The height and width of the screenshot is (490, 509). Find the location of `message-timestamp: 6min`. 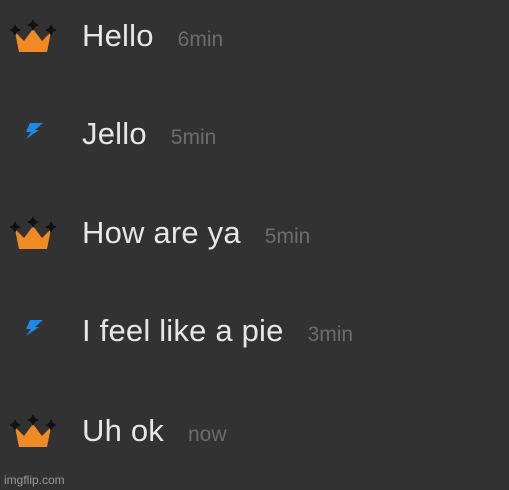

message-timestamp: 6min is located at coordinates (200, 39).